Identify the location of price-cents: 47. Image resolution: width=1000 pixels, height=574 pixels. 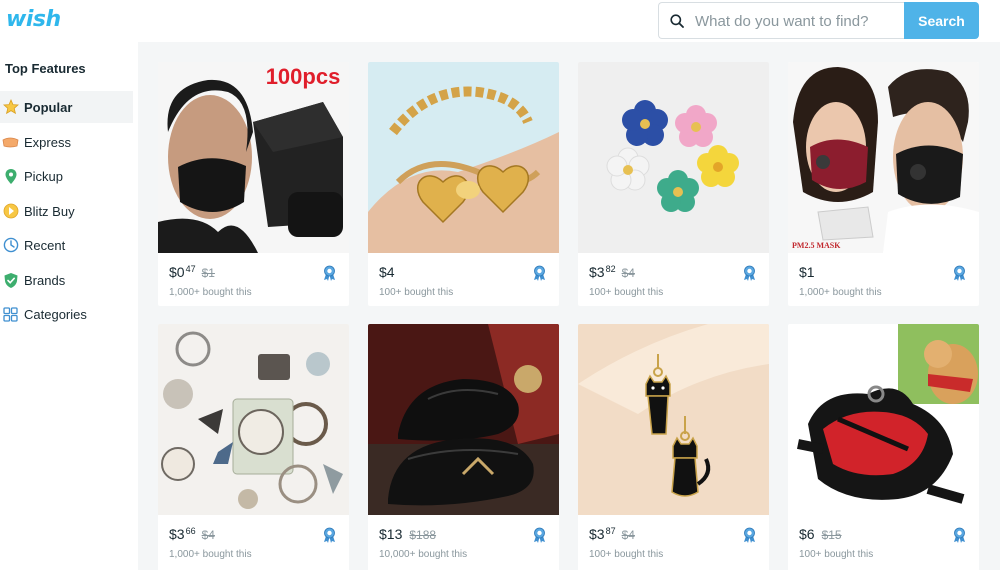
(190, 269).